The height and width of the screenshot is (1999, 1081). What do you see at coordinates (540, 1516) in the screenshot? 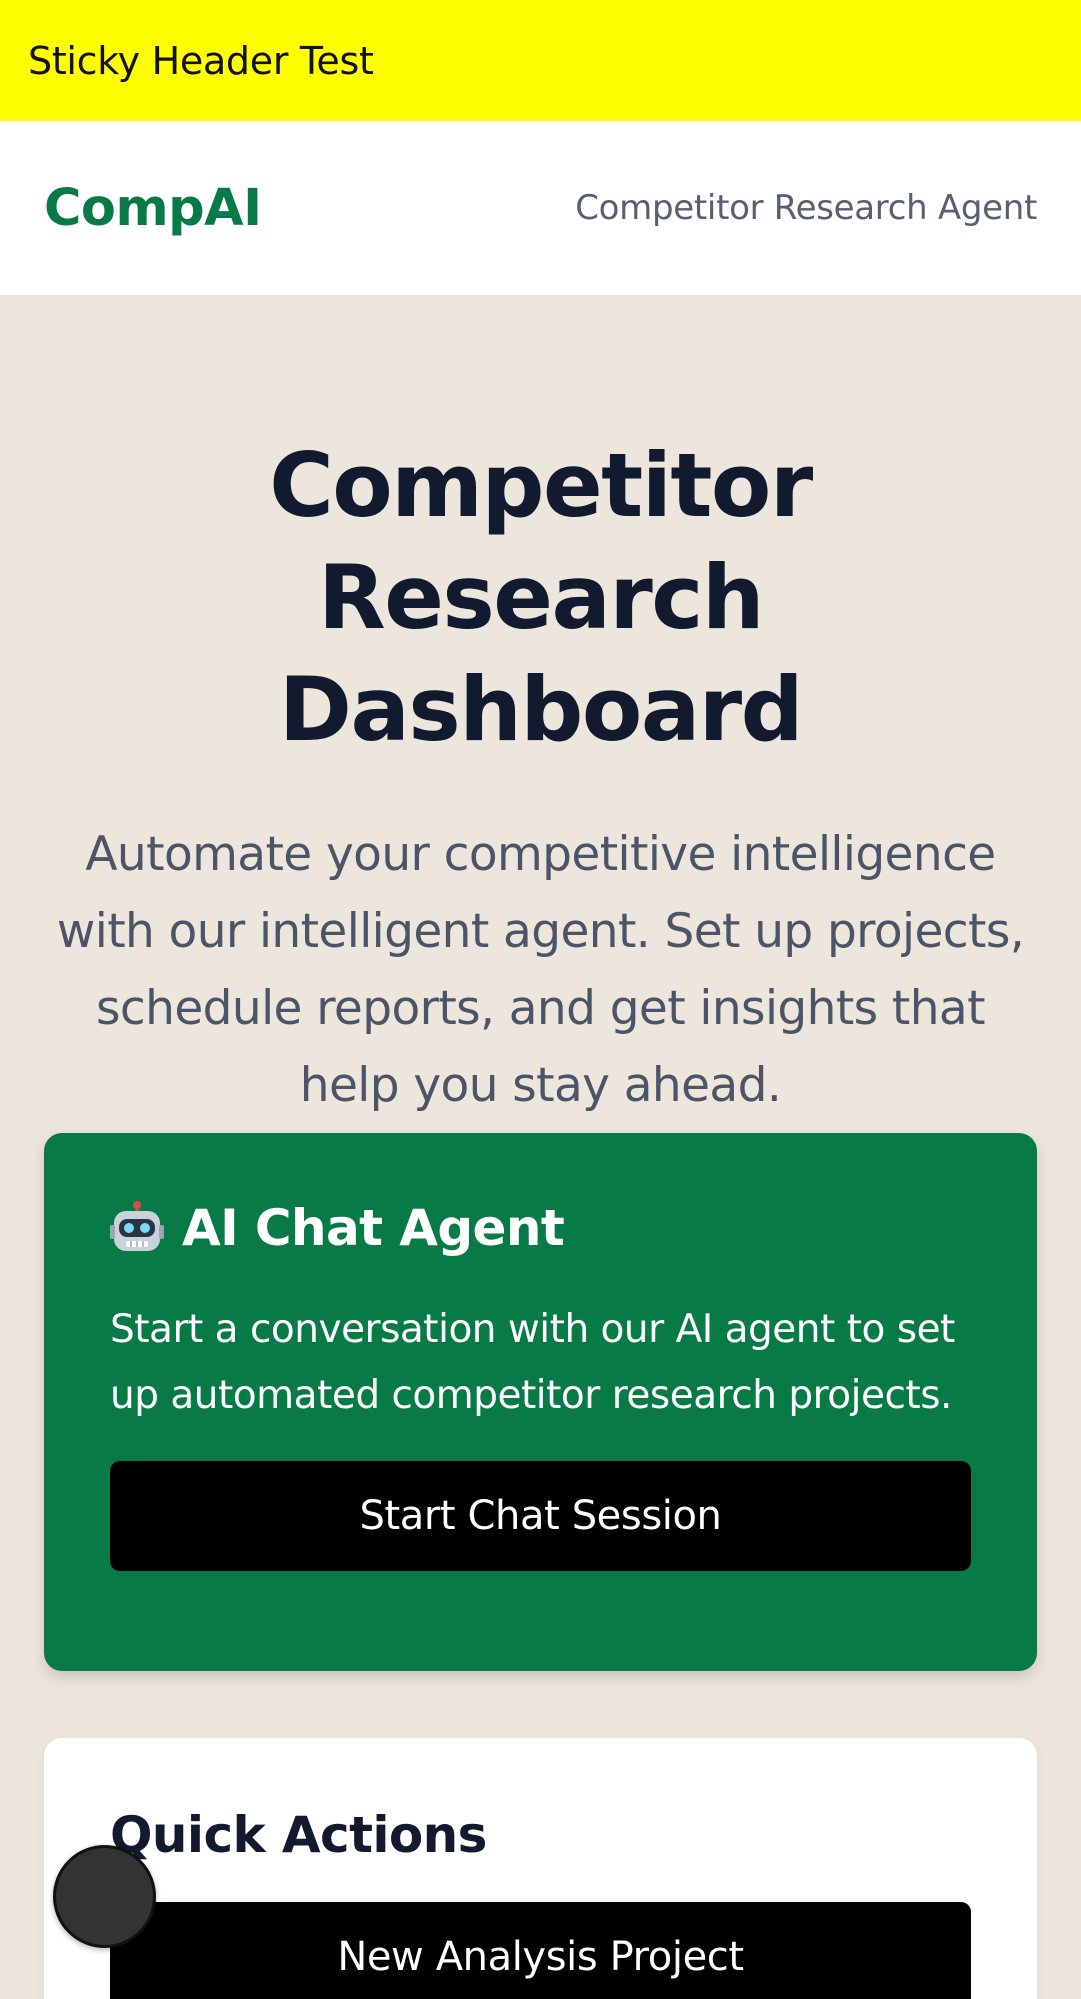
I see `start-chat-button: Start Chat Session` at bounding box center [540, 1516].